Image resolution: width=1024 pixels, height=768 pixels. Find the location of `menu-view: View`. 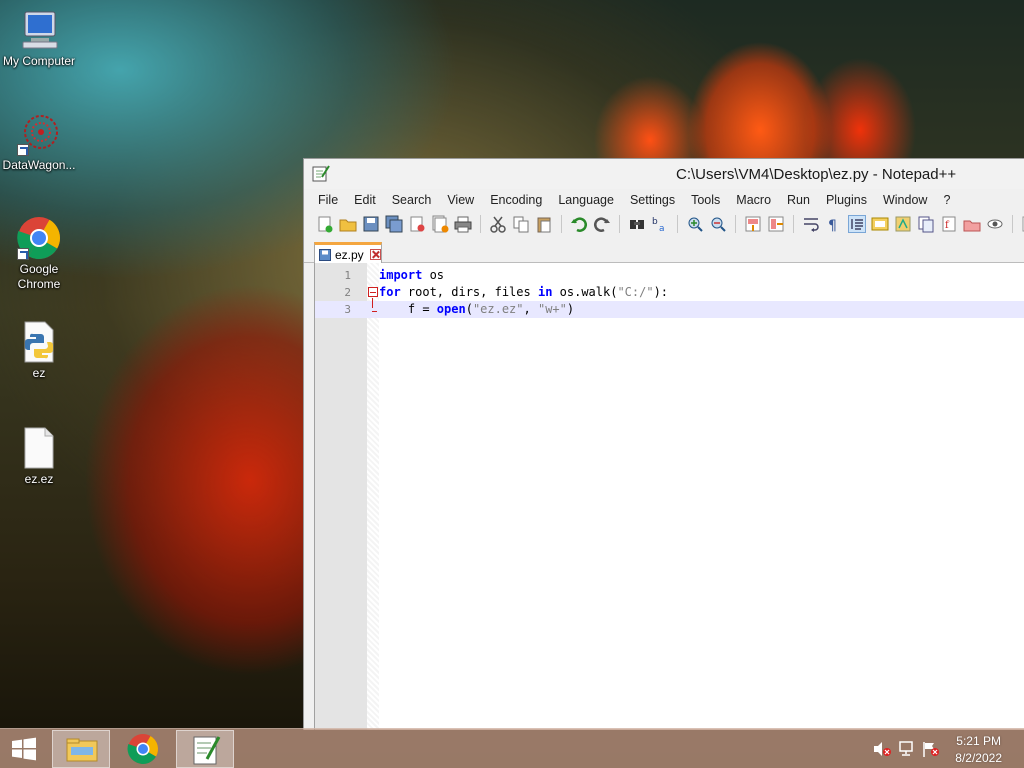

menu-view: View is located at coordinates (460, 200).